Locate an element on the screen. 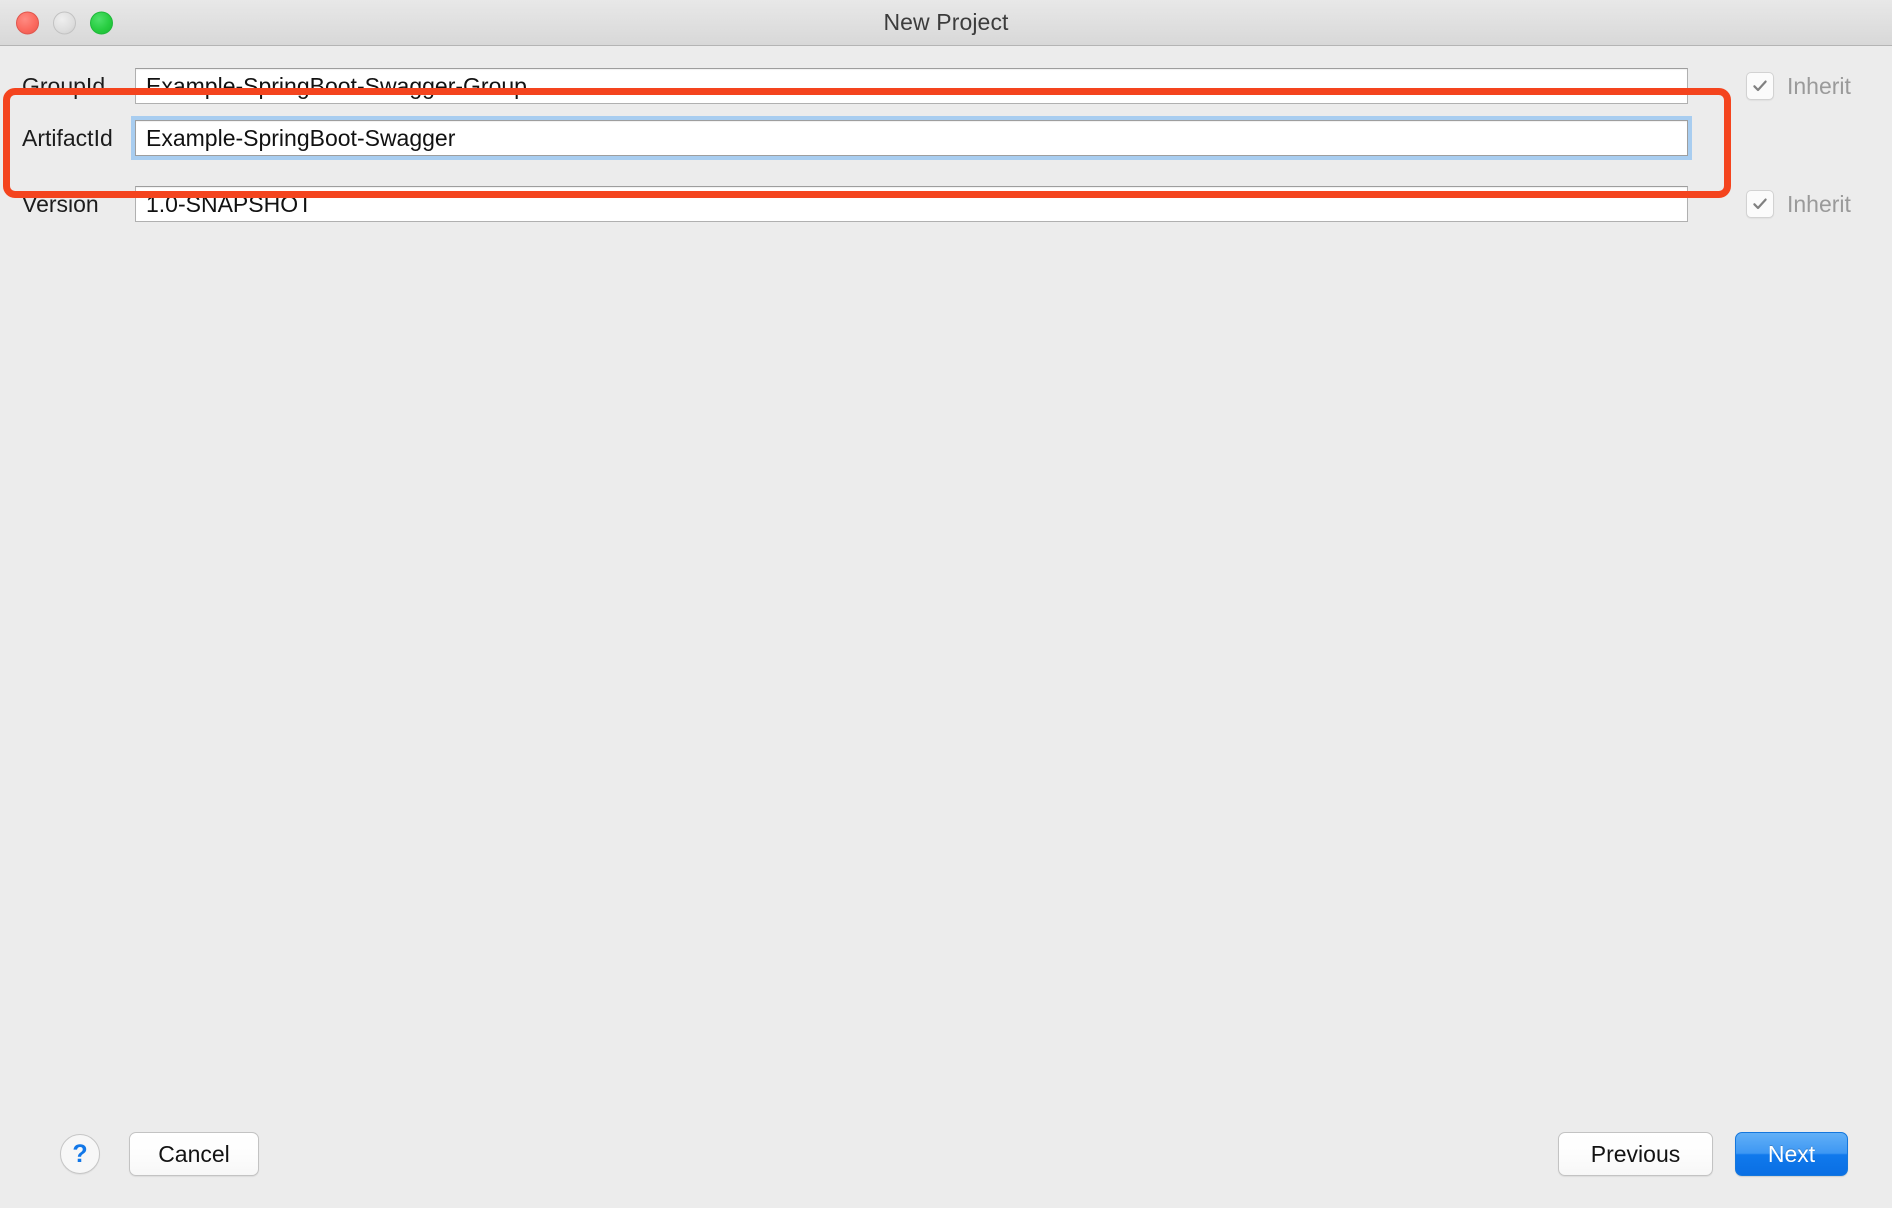 Image resolution: width=1892 pixels, height=1208 pixels. field-row-artifactid: ArtifactId is located at coordinates (946, 138).